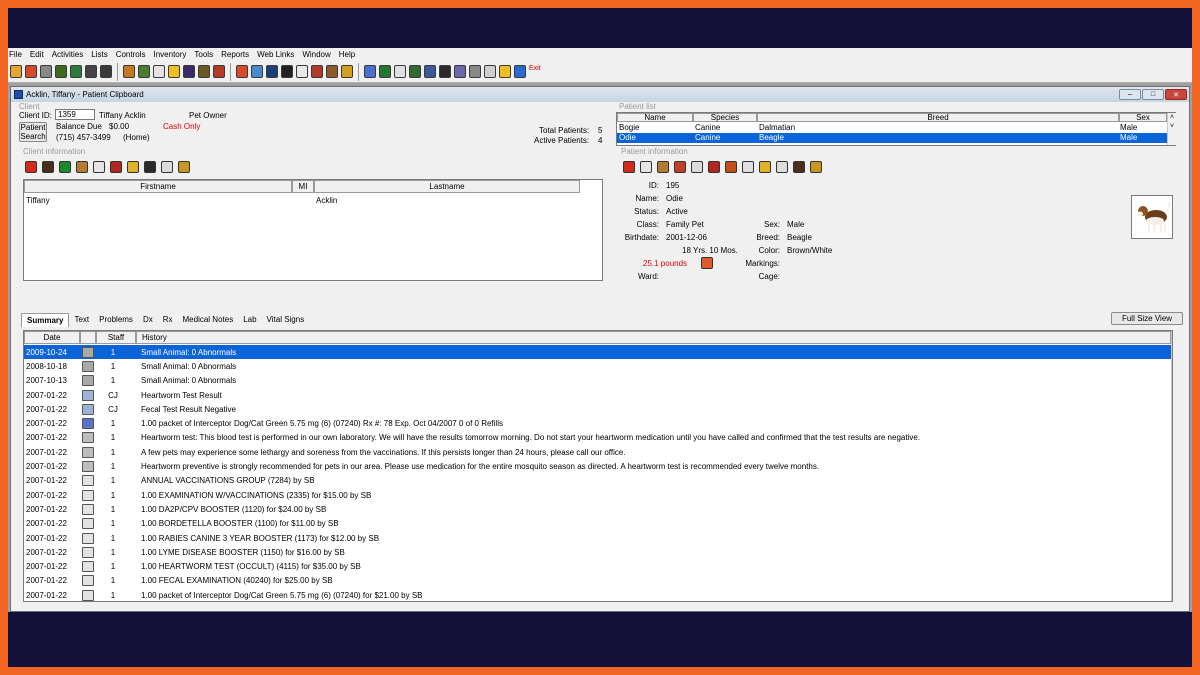 The image size is (1200, 675). What do you see at coordinates (45, 320) in the screenshot?
I see `tab-summary: Summary` at bounding box center [45, 320].